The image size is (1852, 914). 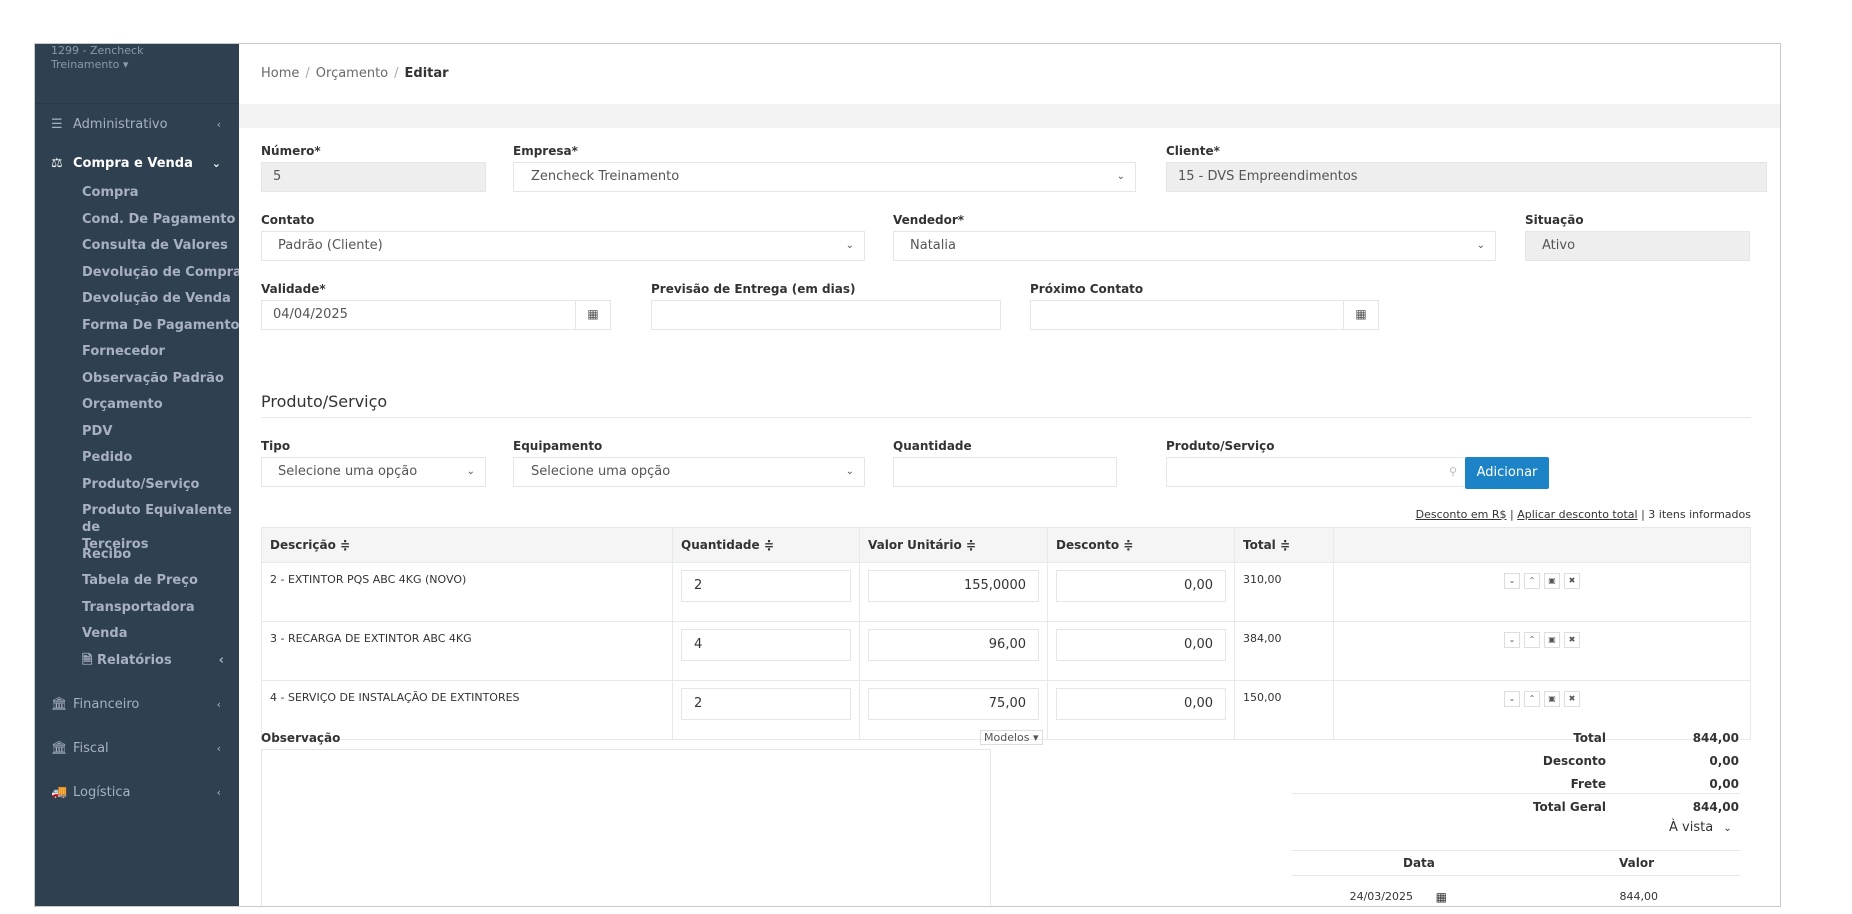 What do you see at coordinates (137, 74) in the screenshot?
I see `user-dropdown: 1299 - Zencheck Treinamento ▾` at bounding box center [137, 74].